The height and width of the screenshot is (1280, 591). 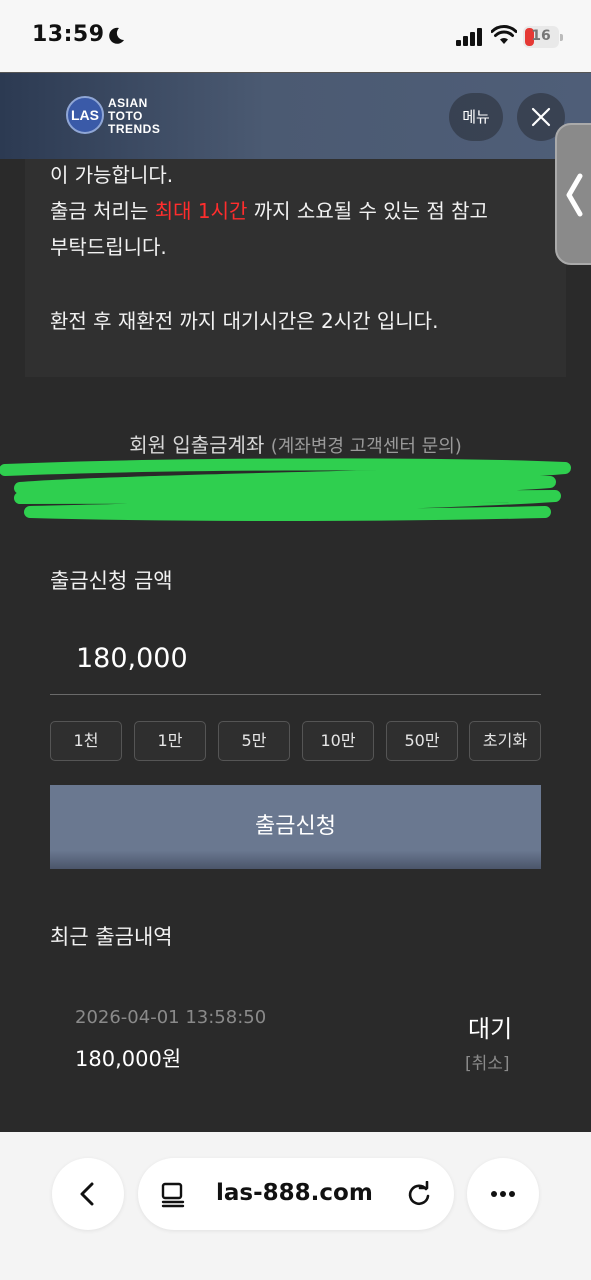 What do you see at coordinates (487, 1061) in the screenshot?
I see `history-cancel-link: [취소]` at bounding box center [487, 1061].